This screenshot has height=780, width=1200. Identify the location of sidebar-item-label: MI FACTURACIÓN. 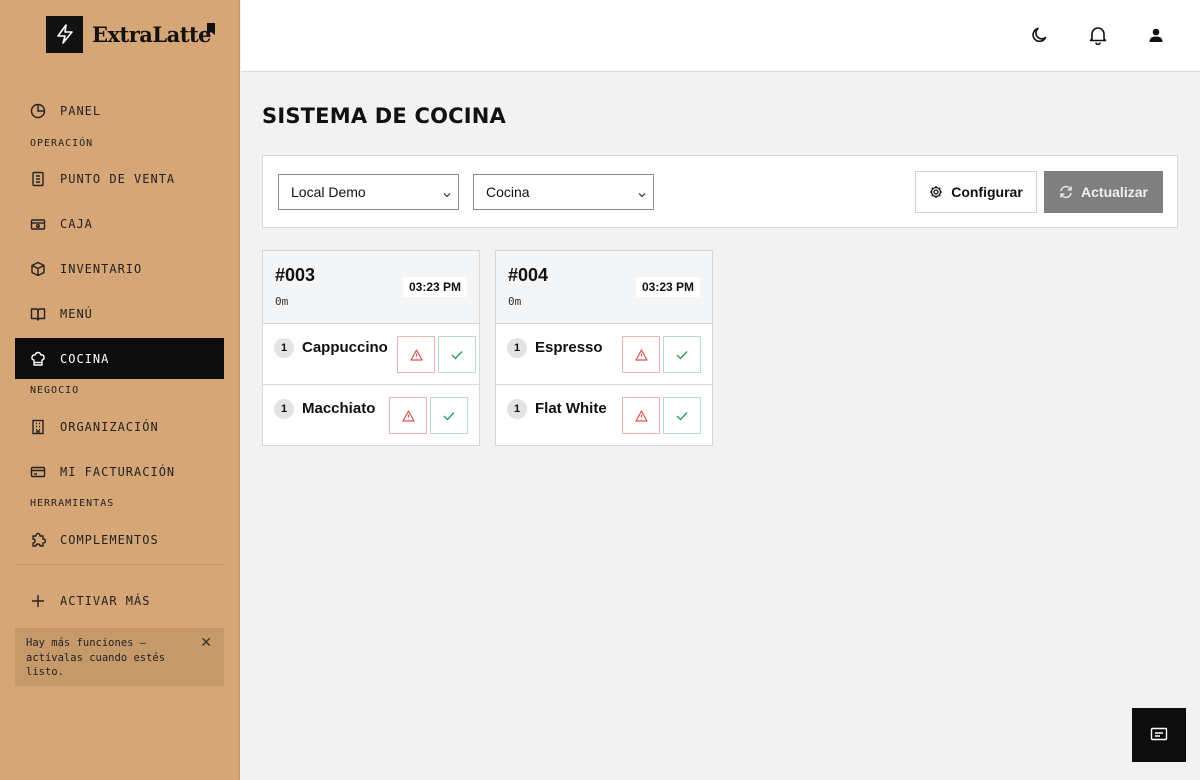
(118, 471).